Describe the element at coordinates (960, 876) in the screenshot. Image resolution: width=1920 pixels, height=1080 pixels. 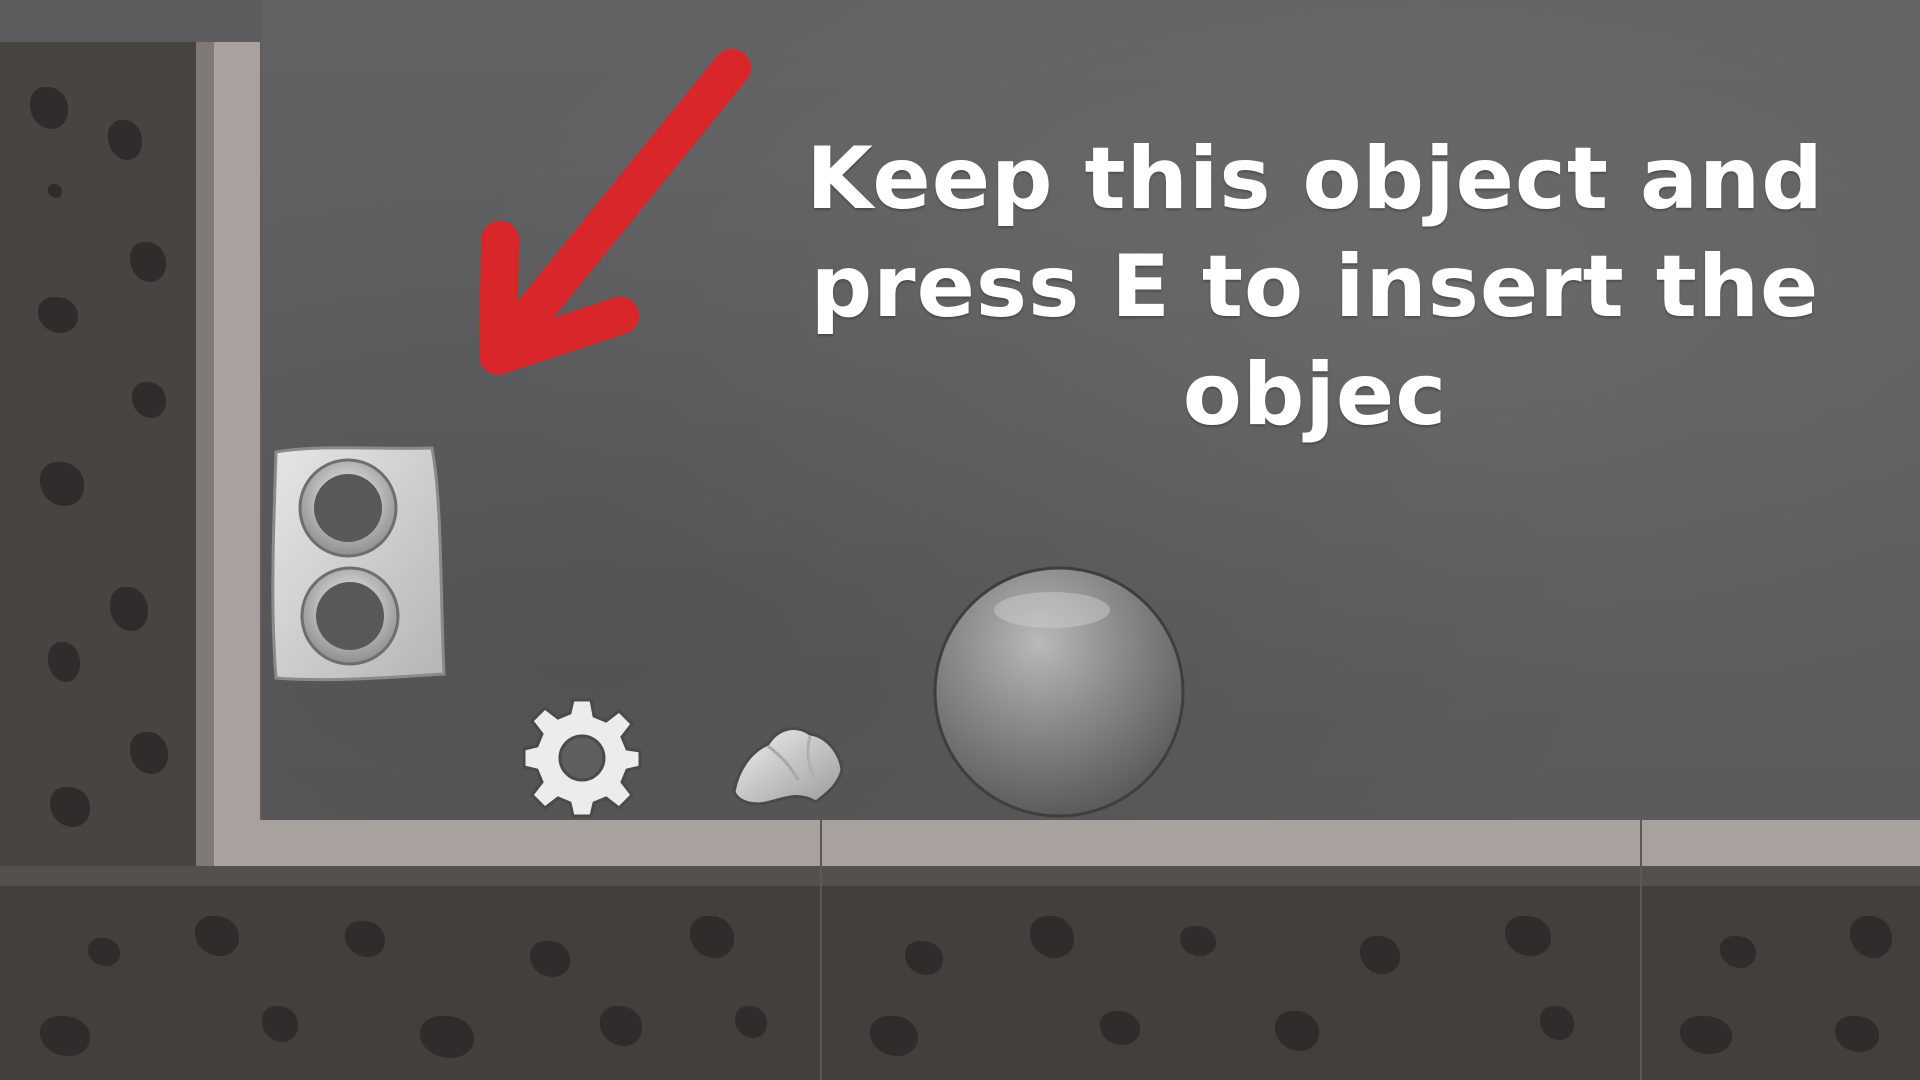
I see `floor-band` at that location.